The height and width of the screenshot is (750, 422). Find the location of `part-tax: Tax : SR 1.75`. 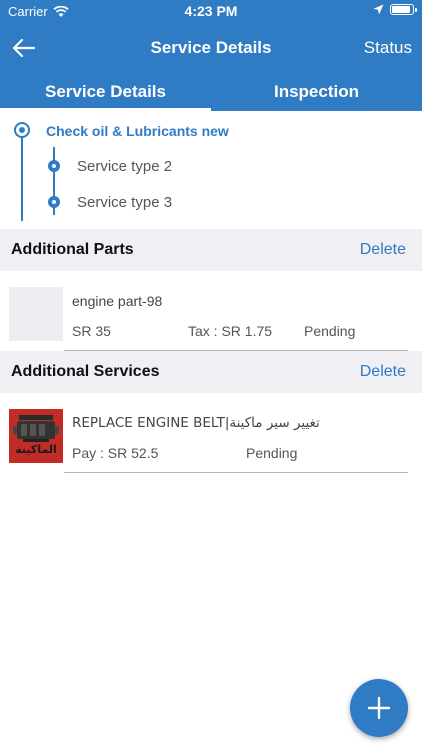

part-tax: Tax : SR 1.75 is located at coordinates (230, 331).